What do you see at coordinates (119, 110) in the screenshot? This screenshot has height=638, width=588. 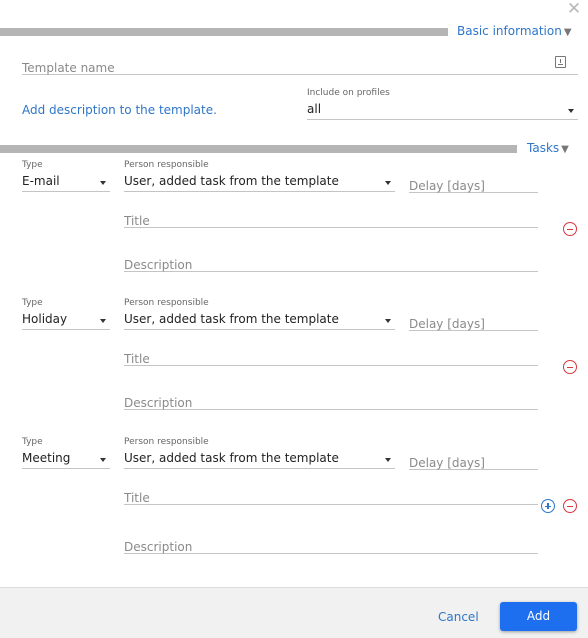 I see `add-description-link: Add description to the template.` at bounding box center [119, 110].